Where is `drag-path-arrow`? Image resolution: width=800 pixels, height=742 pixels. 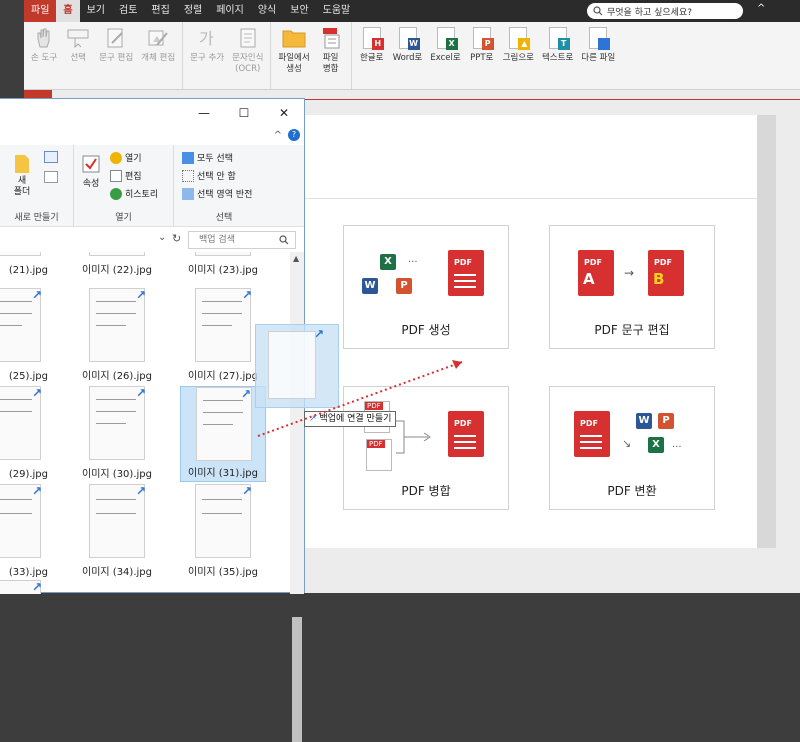 drag-path-arrow is located at coordinates (360, 398).